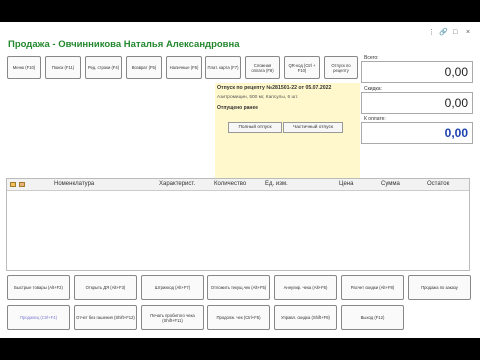 The image size is (480, 360). What do you see at coordinates (38, 287) in the screenshot?
I see `quick-goods-button: Быстрые товары (Alt+F2)` at bounding box center [38, 287].